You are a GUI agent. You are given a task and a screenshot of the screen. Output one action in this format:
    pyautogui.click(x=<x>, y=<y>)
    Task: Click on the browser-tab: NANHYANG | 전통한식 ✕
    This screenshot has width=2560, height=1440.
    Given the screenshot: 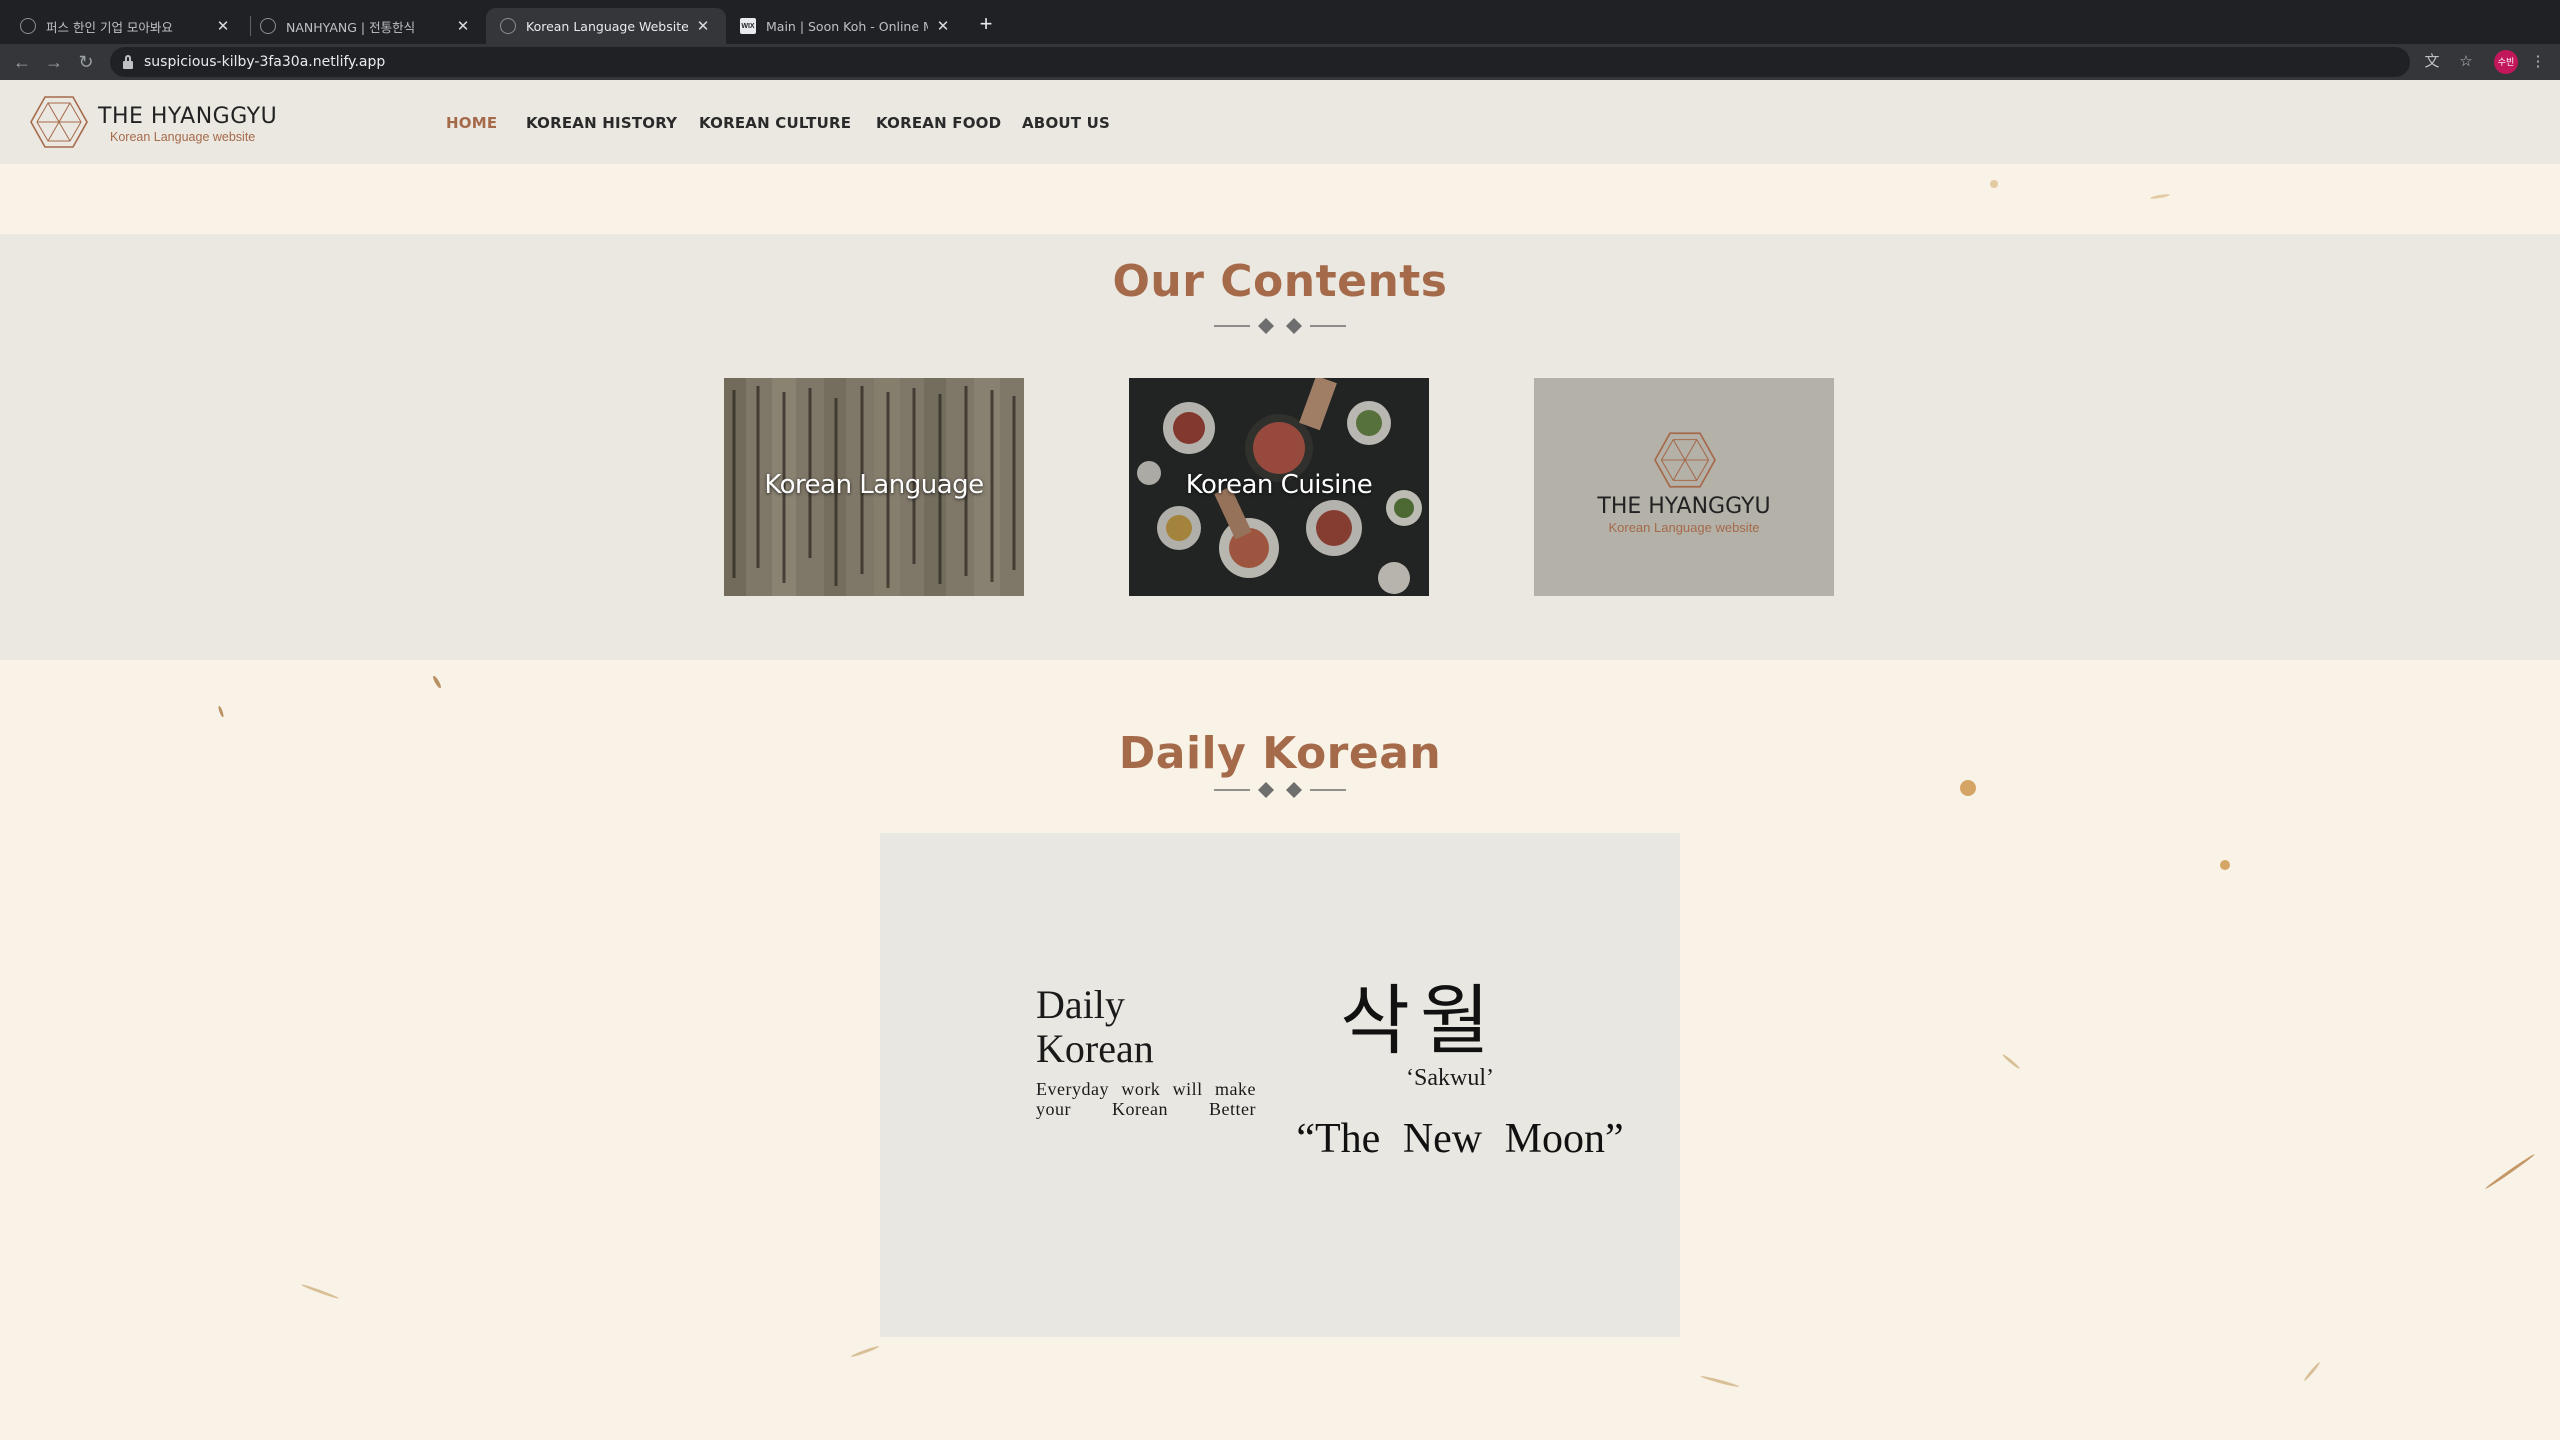 What is the action you would take?
    pyautogui.click(x=366, y=26)
    